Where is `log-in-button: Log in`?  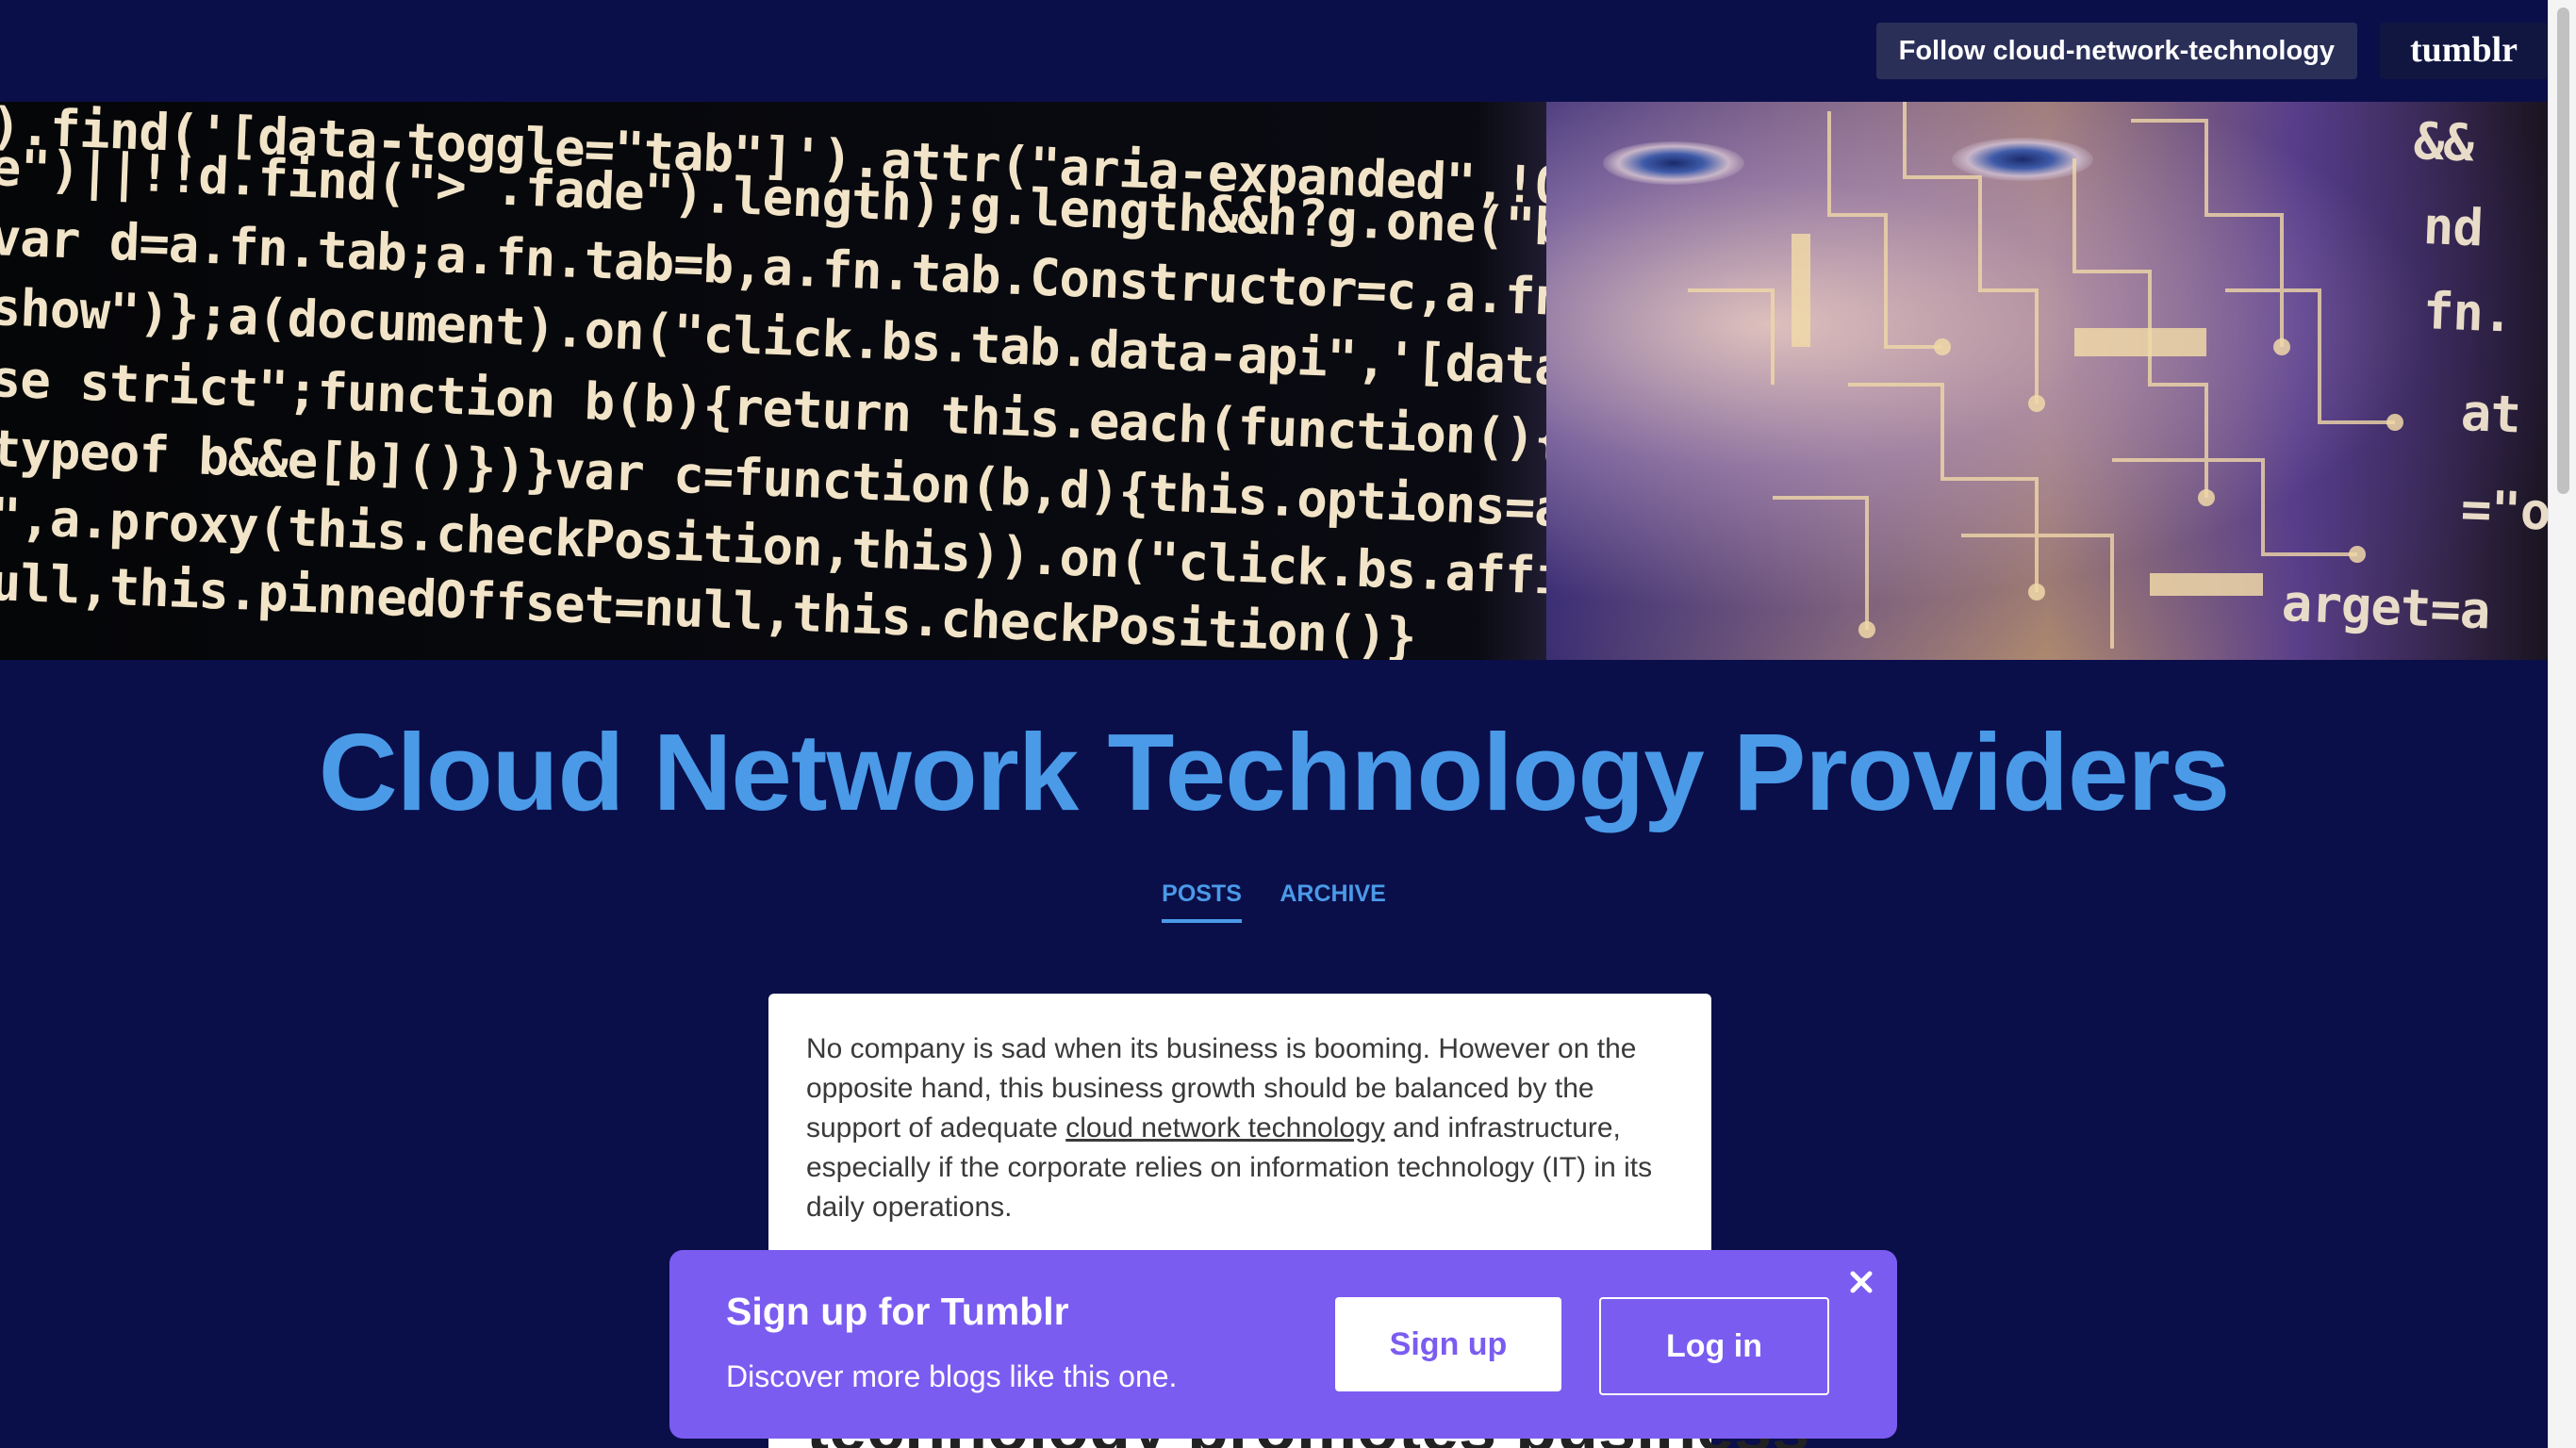
log-in-button: Log in is located at coordinates (1714, 1346).